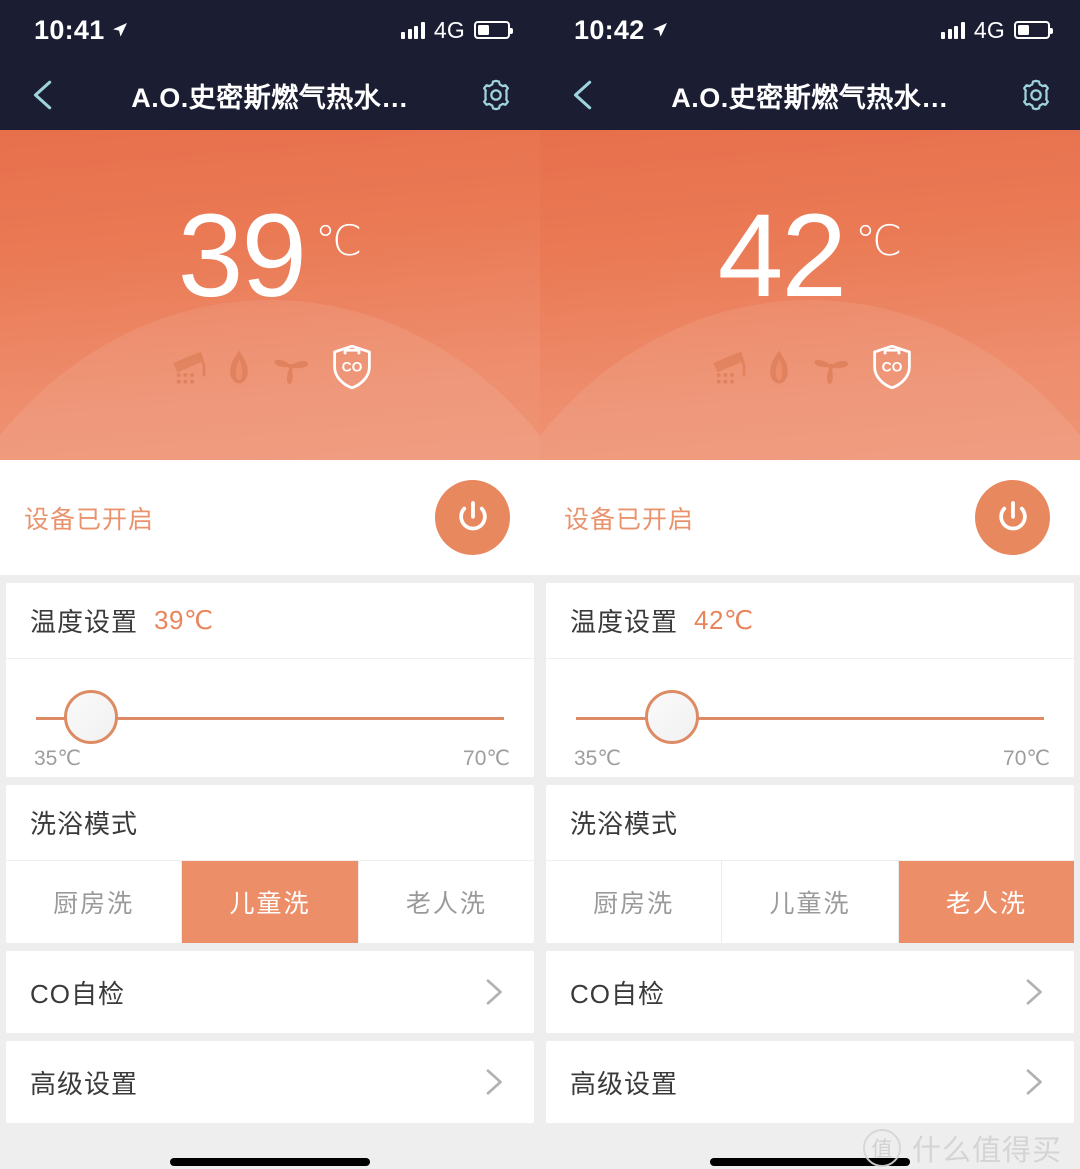 This screenshot has width=1080, height=1169. What do you see at coordinates (239, 367) in the screenshot?
I see `flame-icon` at bounding box center [239, 367].